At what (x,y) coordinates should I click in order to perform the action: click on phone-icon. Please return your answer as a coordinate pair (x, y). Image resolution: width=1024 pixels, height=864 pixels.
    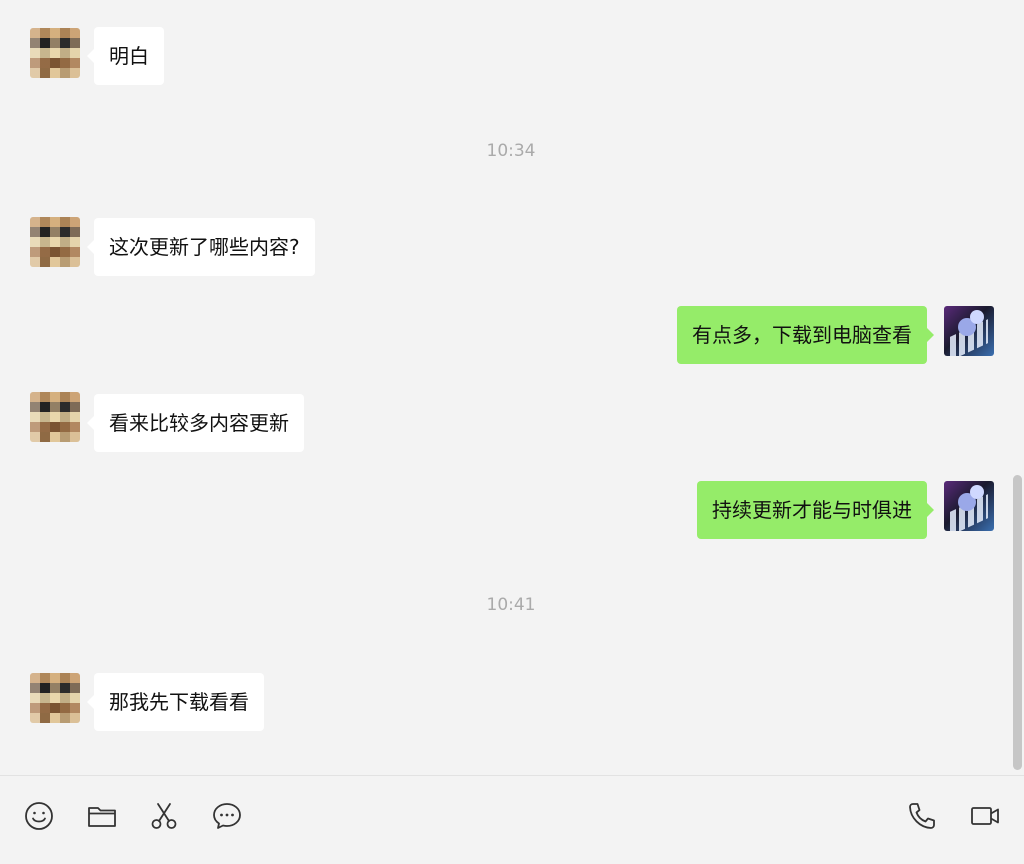
    Looking at the image, I should click on (922, 816).